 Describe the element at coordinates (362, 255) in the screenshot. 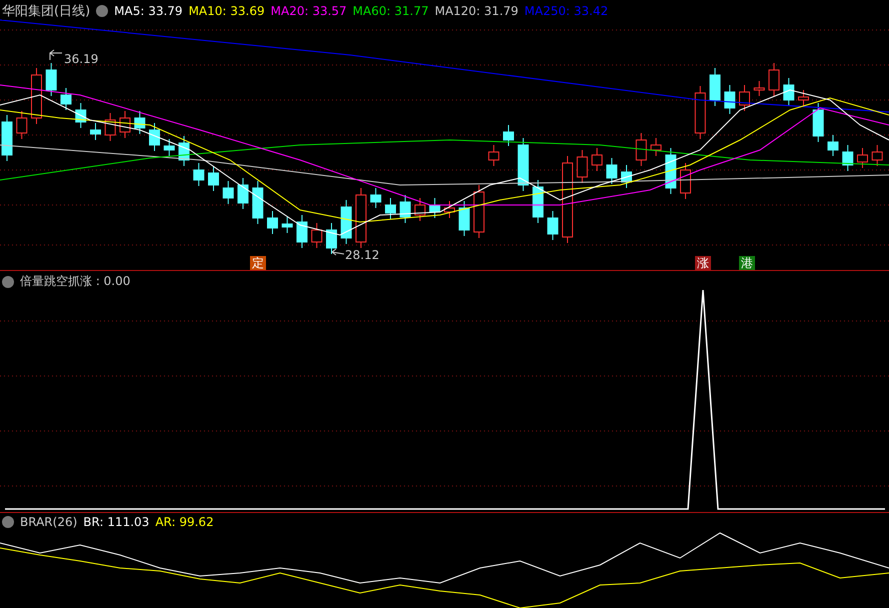

I see `low-price-label: 28.12` at that location.